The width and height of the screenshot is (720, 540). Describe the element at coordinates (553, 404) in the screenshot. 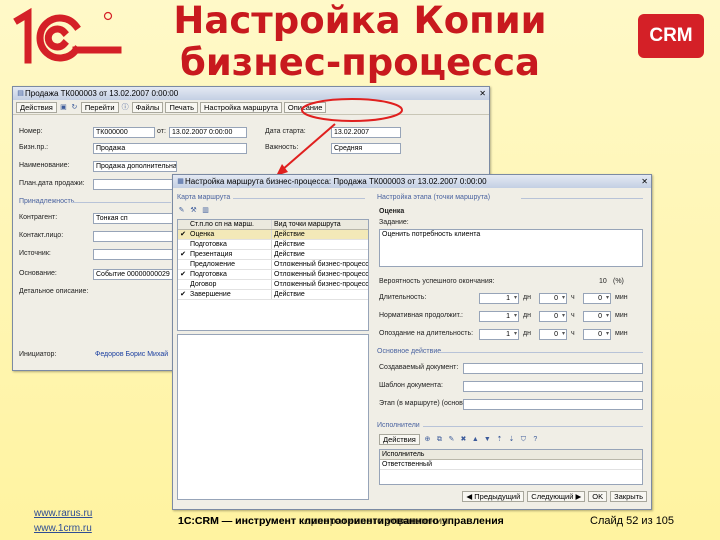

I see `step-field` at that location.